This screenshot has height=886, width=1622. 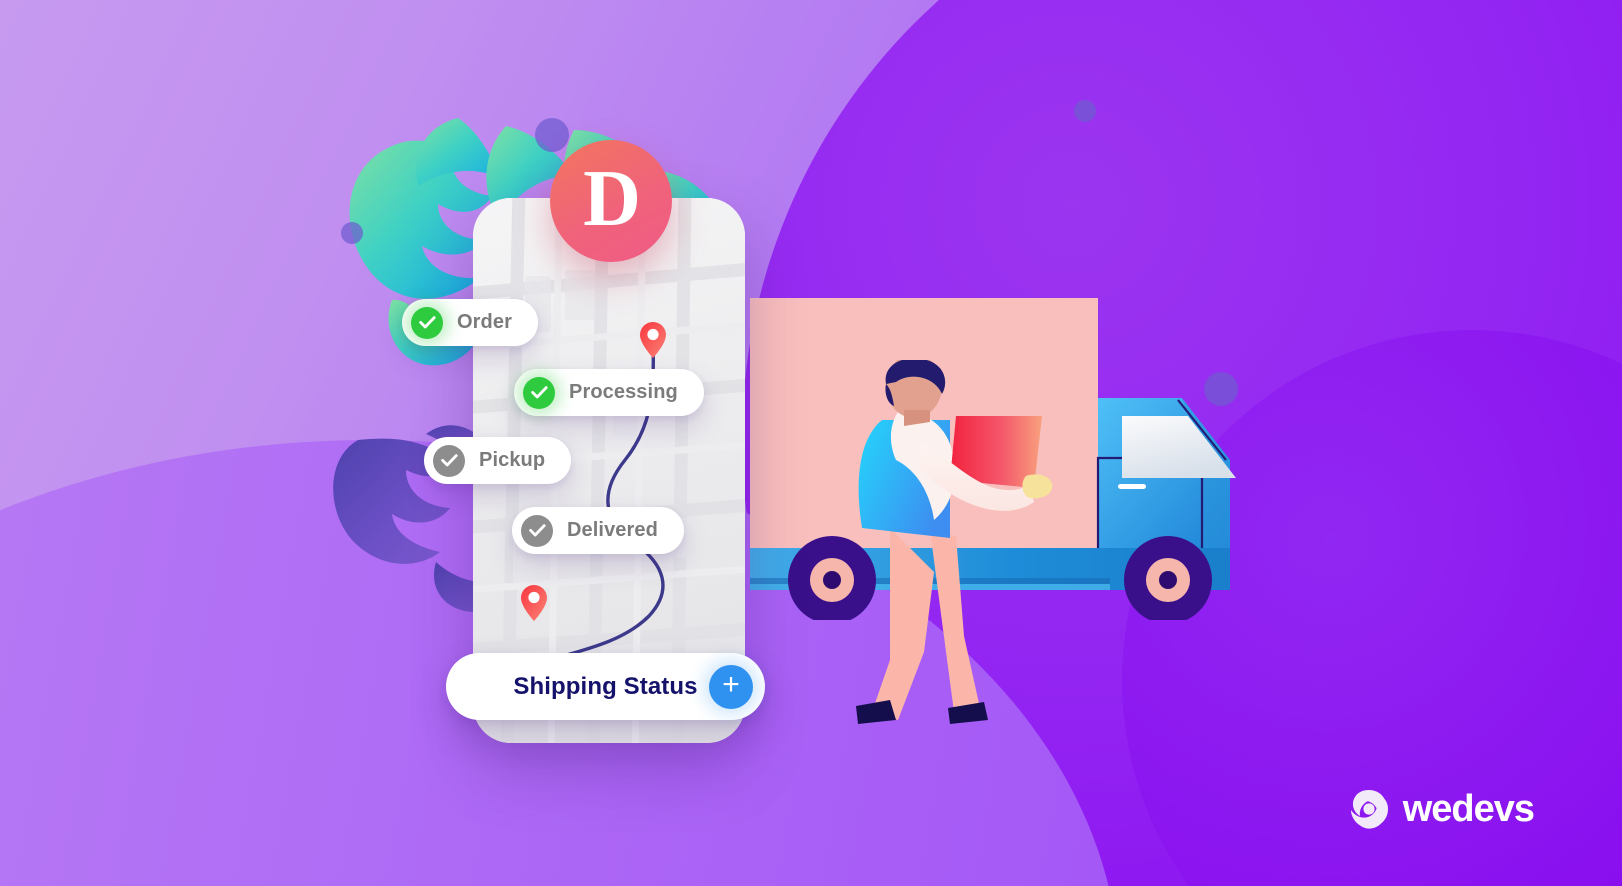 What do you see at coordinates (1468, 809) in the screenshot?
I see `wedevs-logo-text: wedevs` at bounding box center [1468, 809].